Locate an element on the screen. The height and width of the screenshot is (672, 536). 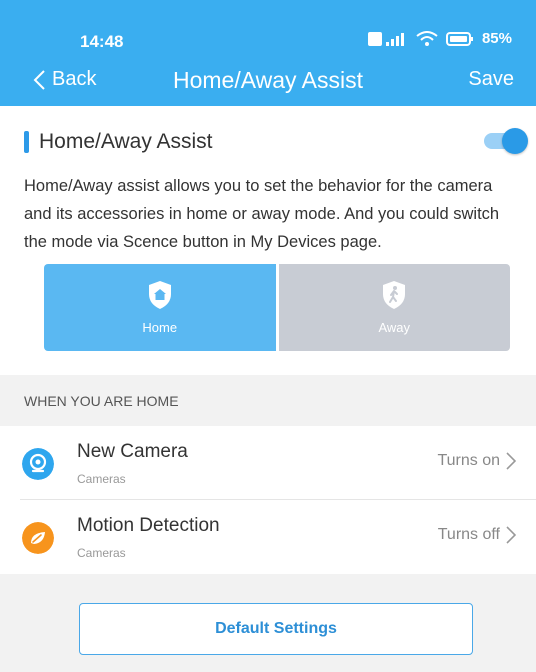
item-status: Turns on is located at coordinates (476, 461).